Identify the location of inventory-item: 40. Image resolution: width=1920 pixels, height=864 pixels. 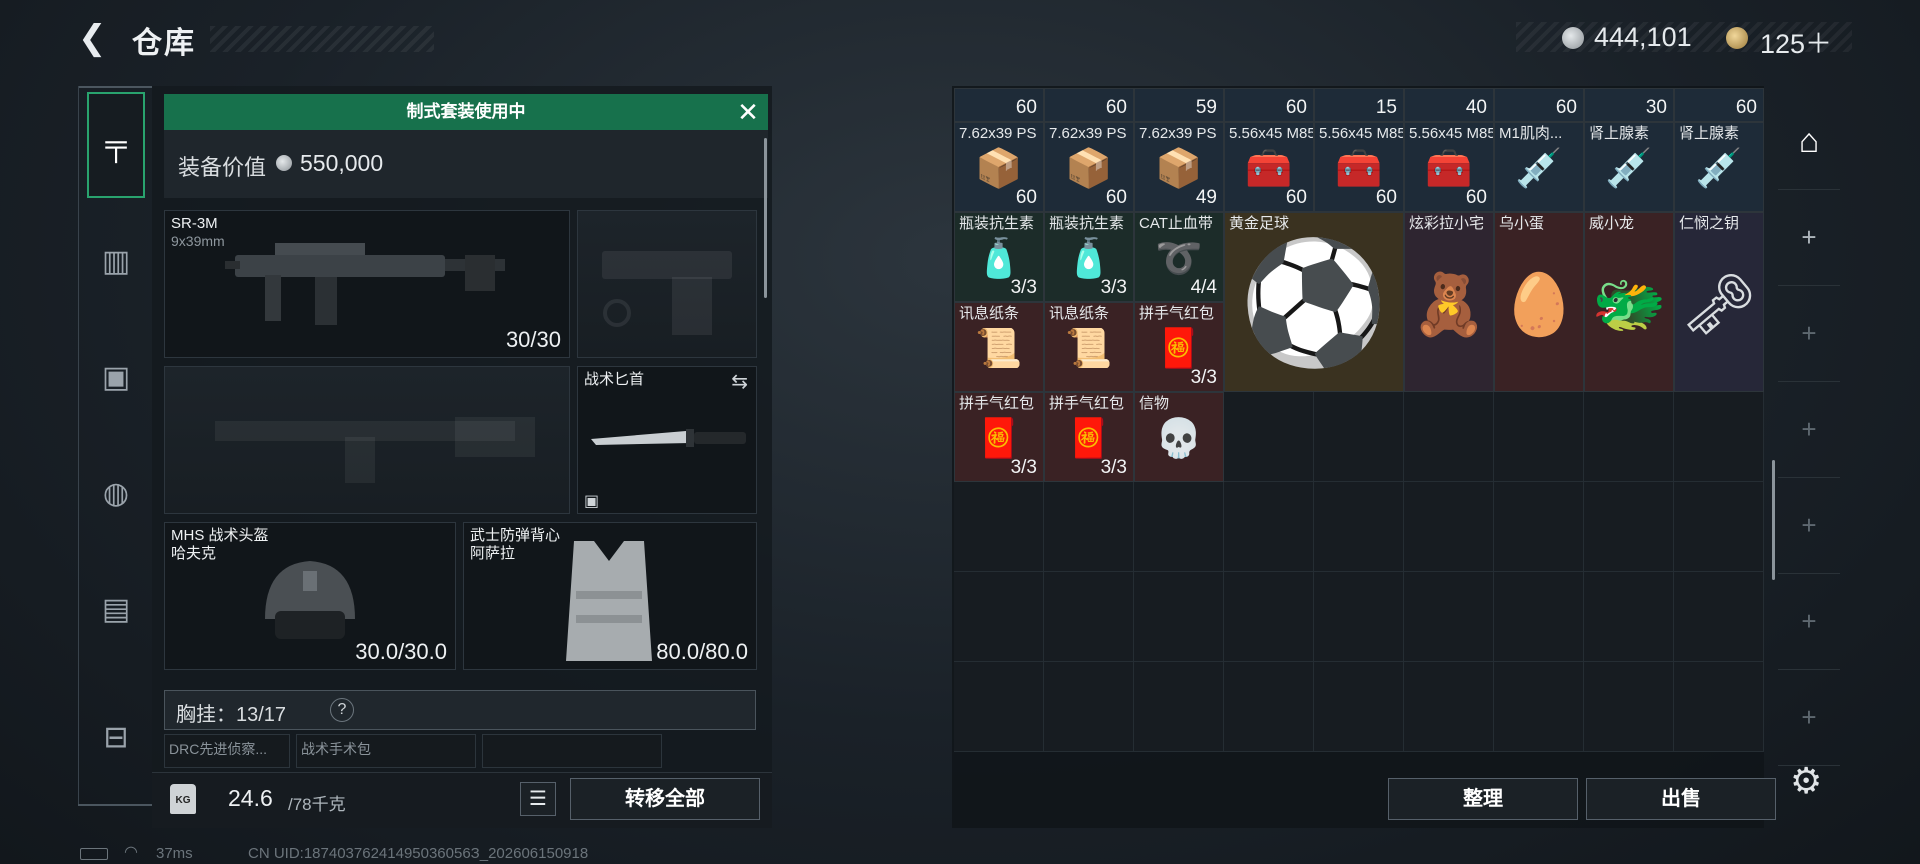
(1449, 105).